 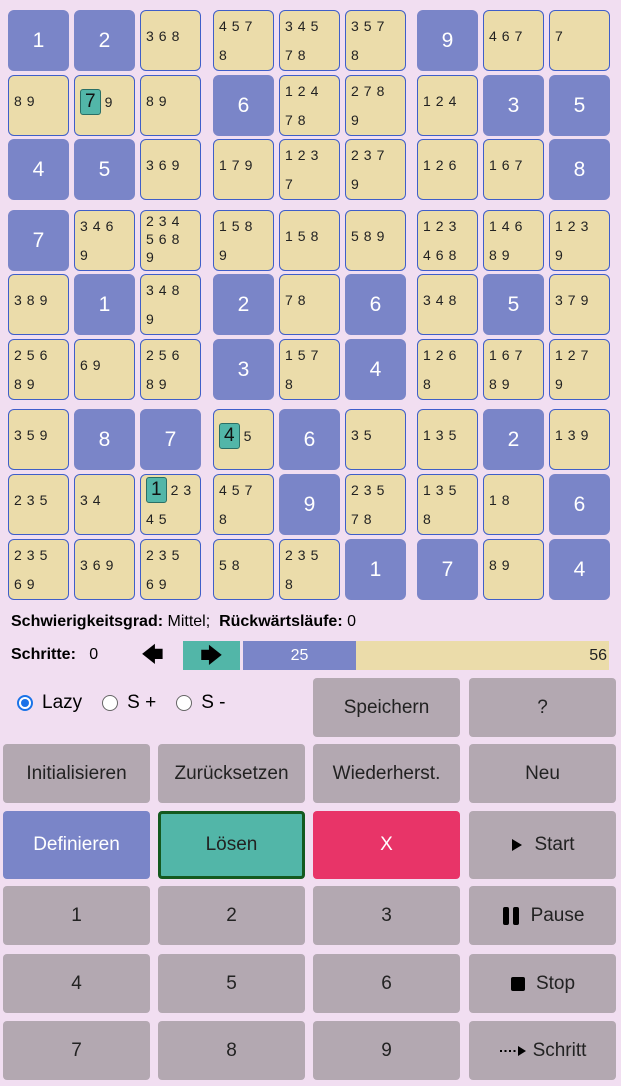 What do you see at coordinates (170, 40) in the screenshot?
I see `candidate-cell: 368` at bounding box center [170, 40].